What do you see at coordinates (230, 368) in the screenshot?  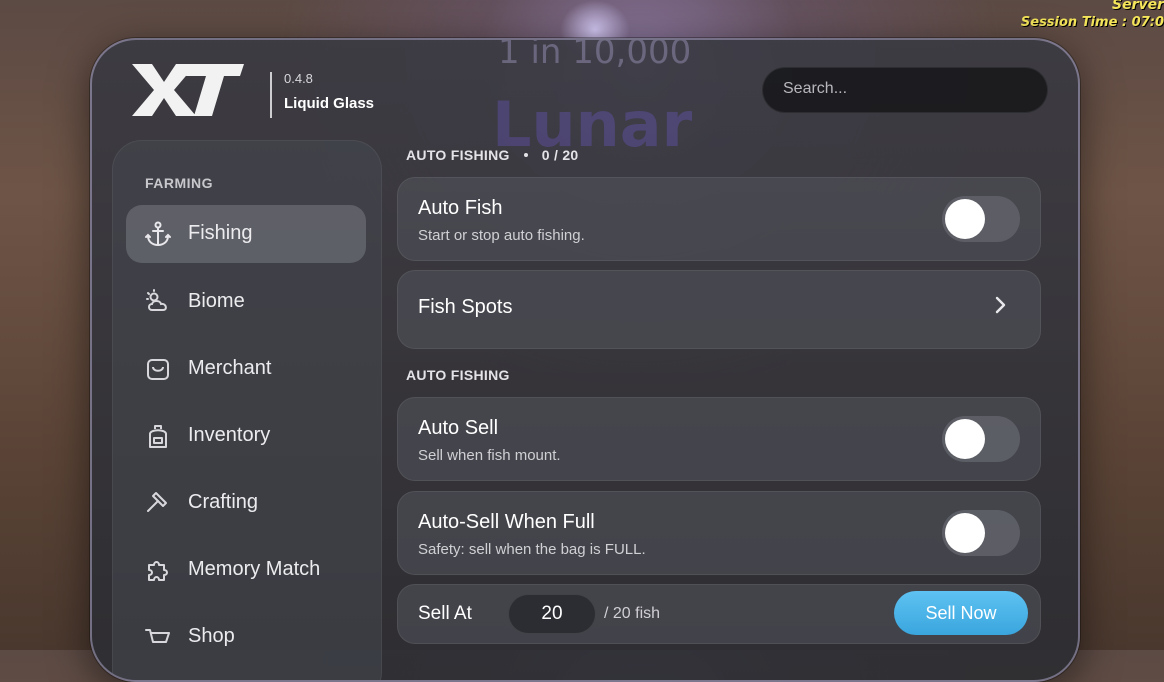 I see `sidebar-item-label: Merchant` at bounding box center [230, 368].